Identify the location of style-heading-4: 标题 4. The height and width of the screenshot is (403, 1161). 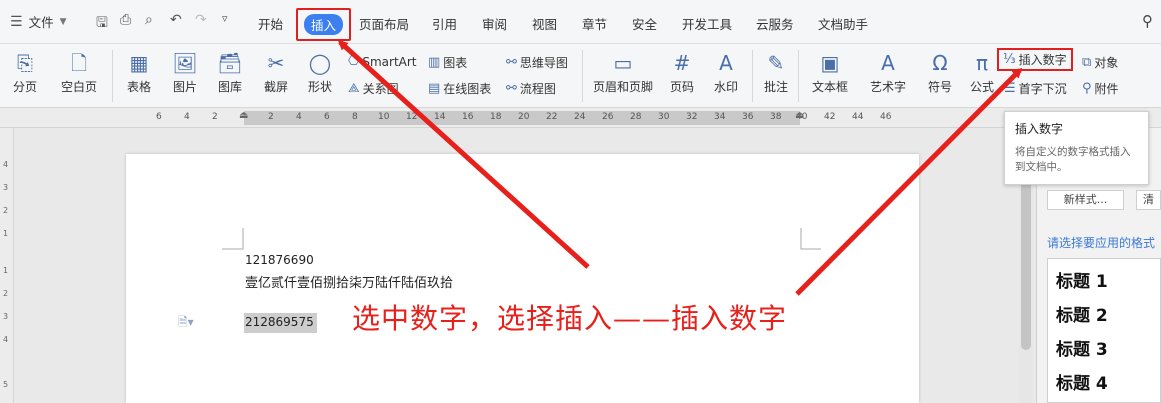
(1082, 381).